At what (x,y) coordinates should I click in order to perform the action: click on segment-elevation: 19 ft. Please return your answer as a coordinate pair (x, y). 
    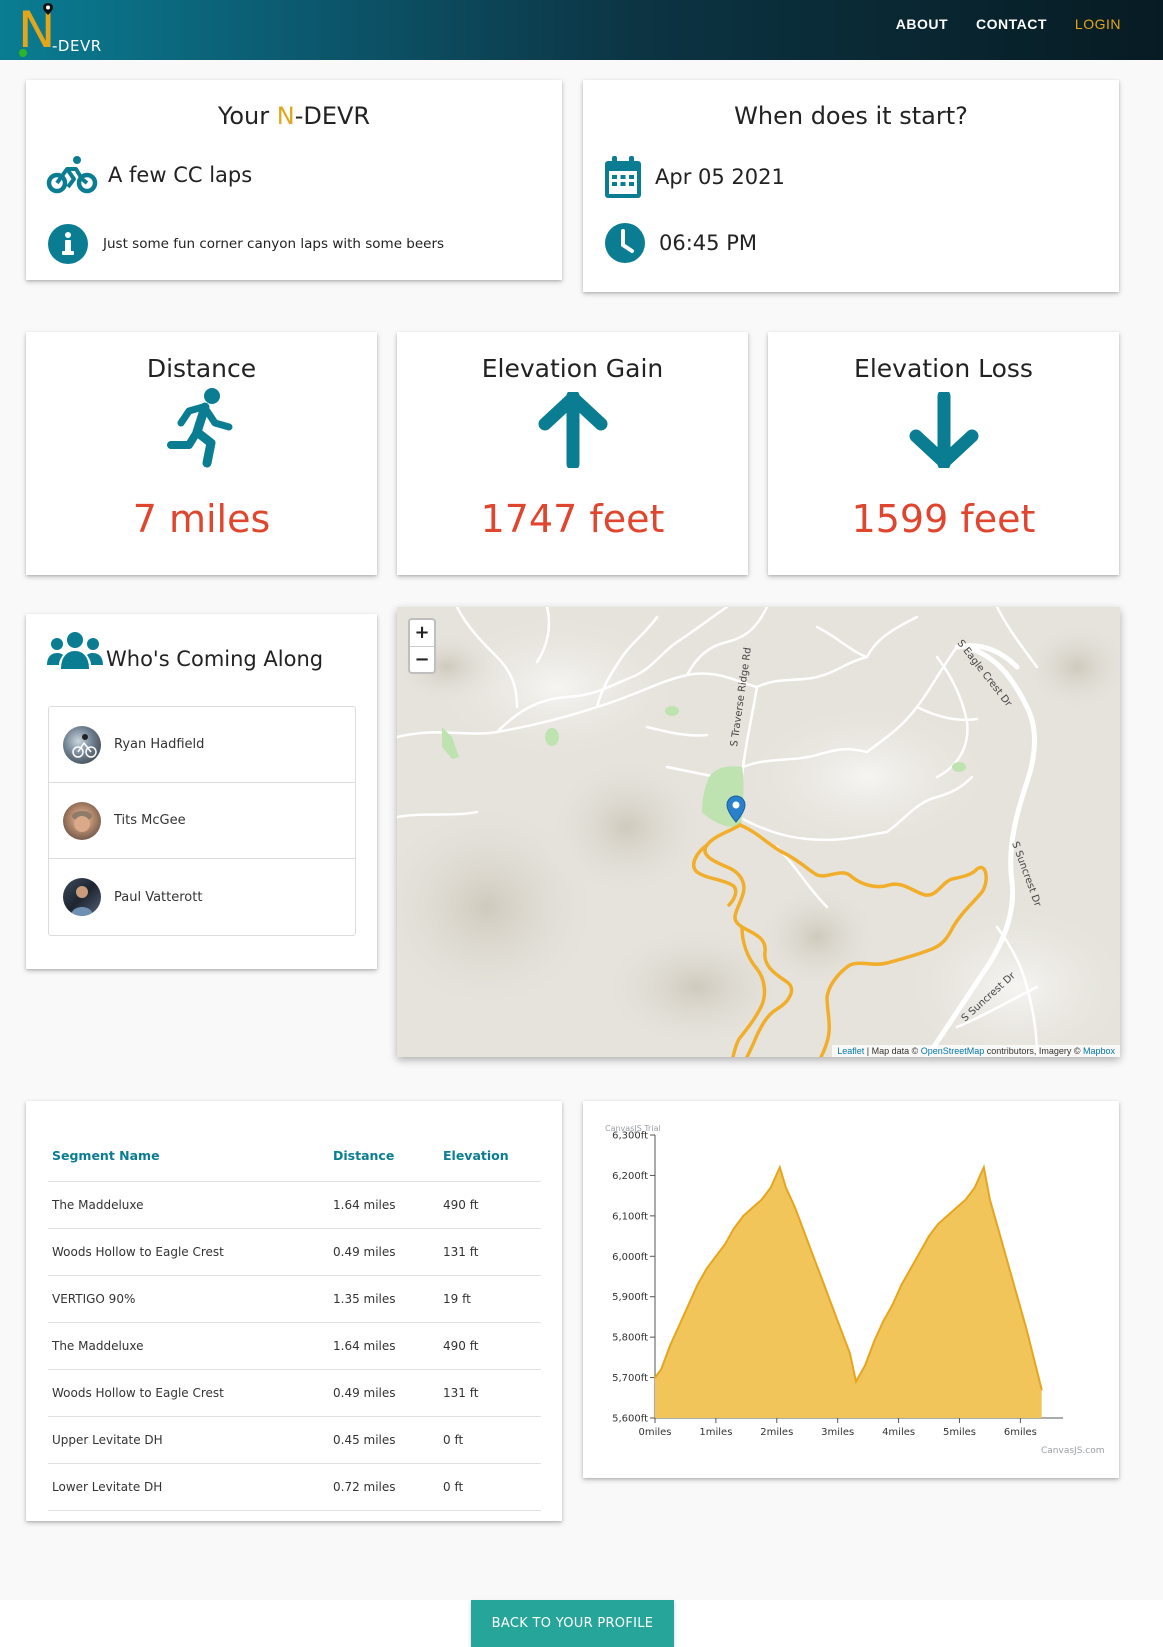
    Looking at the image, I should click on (490, 1299).